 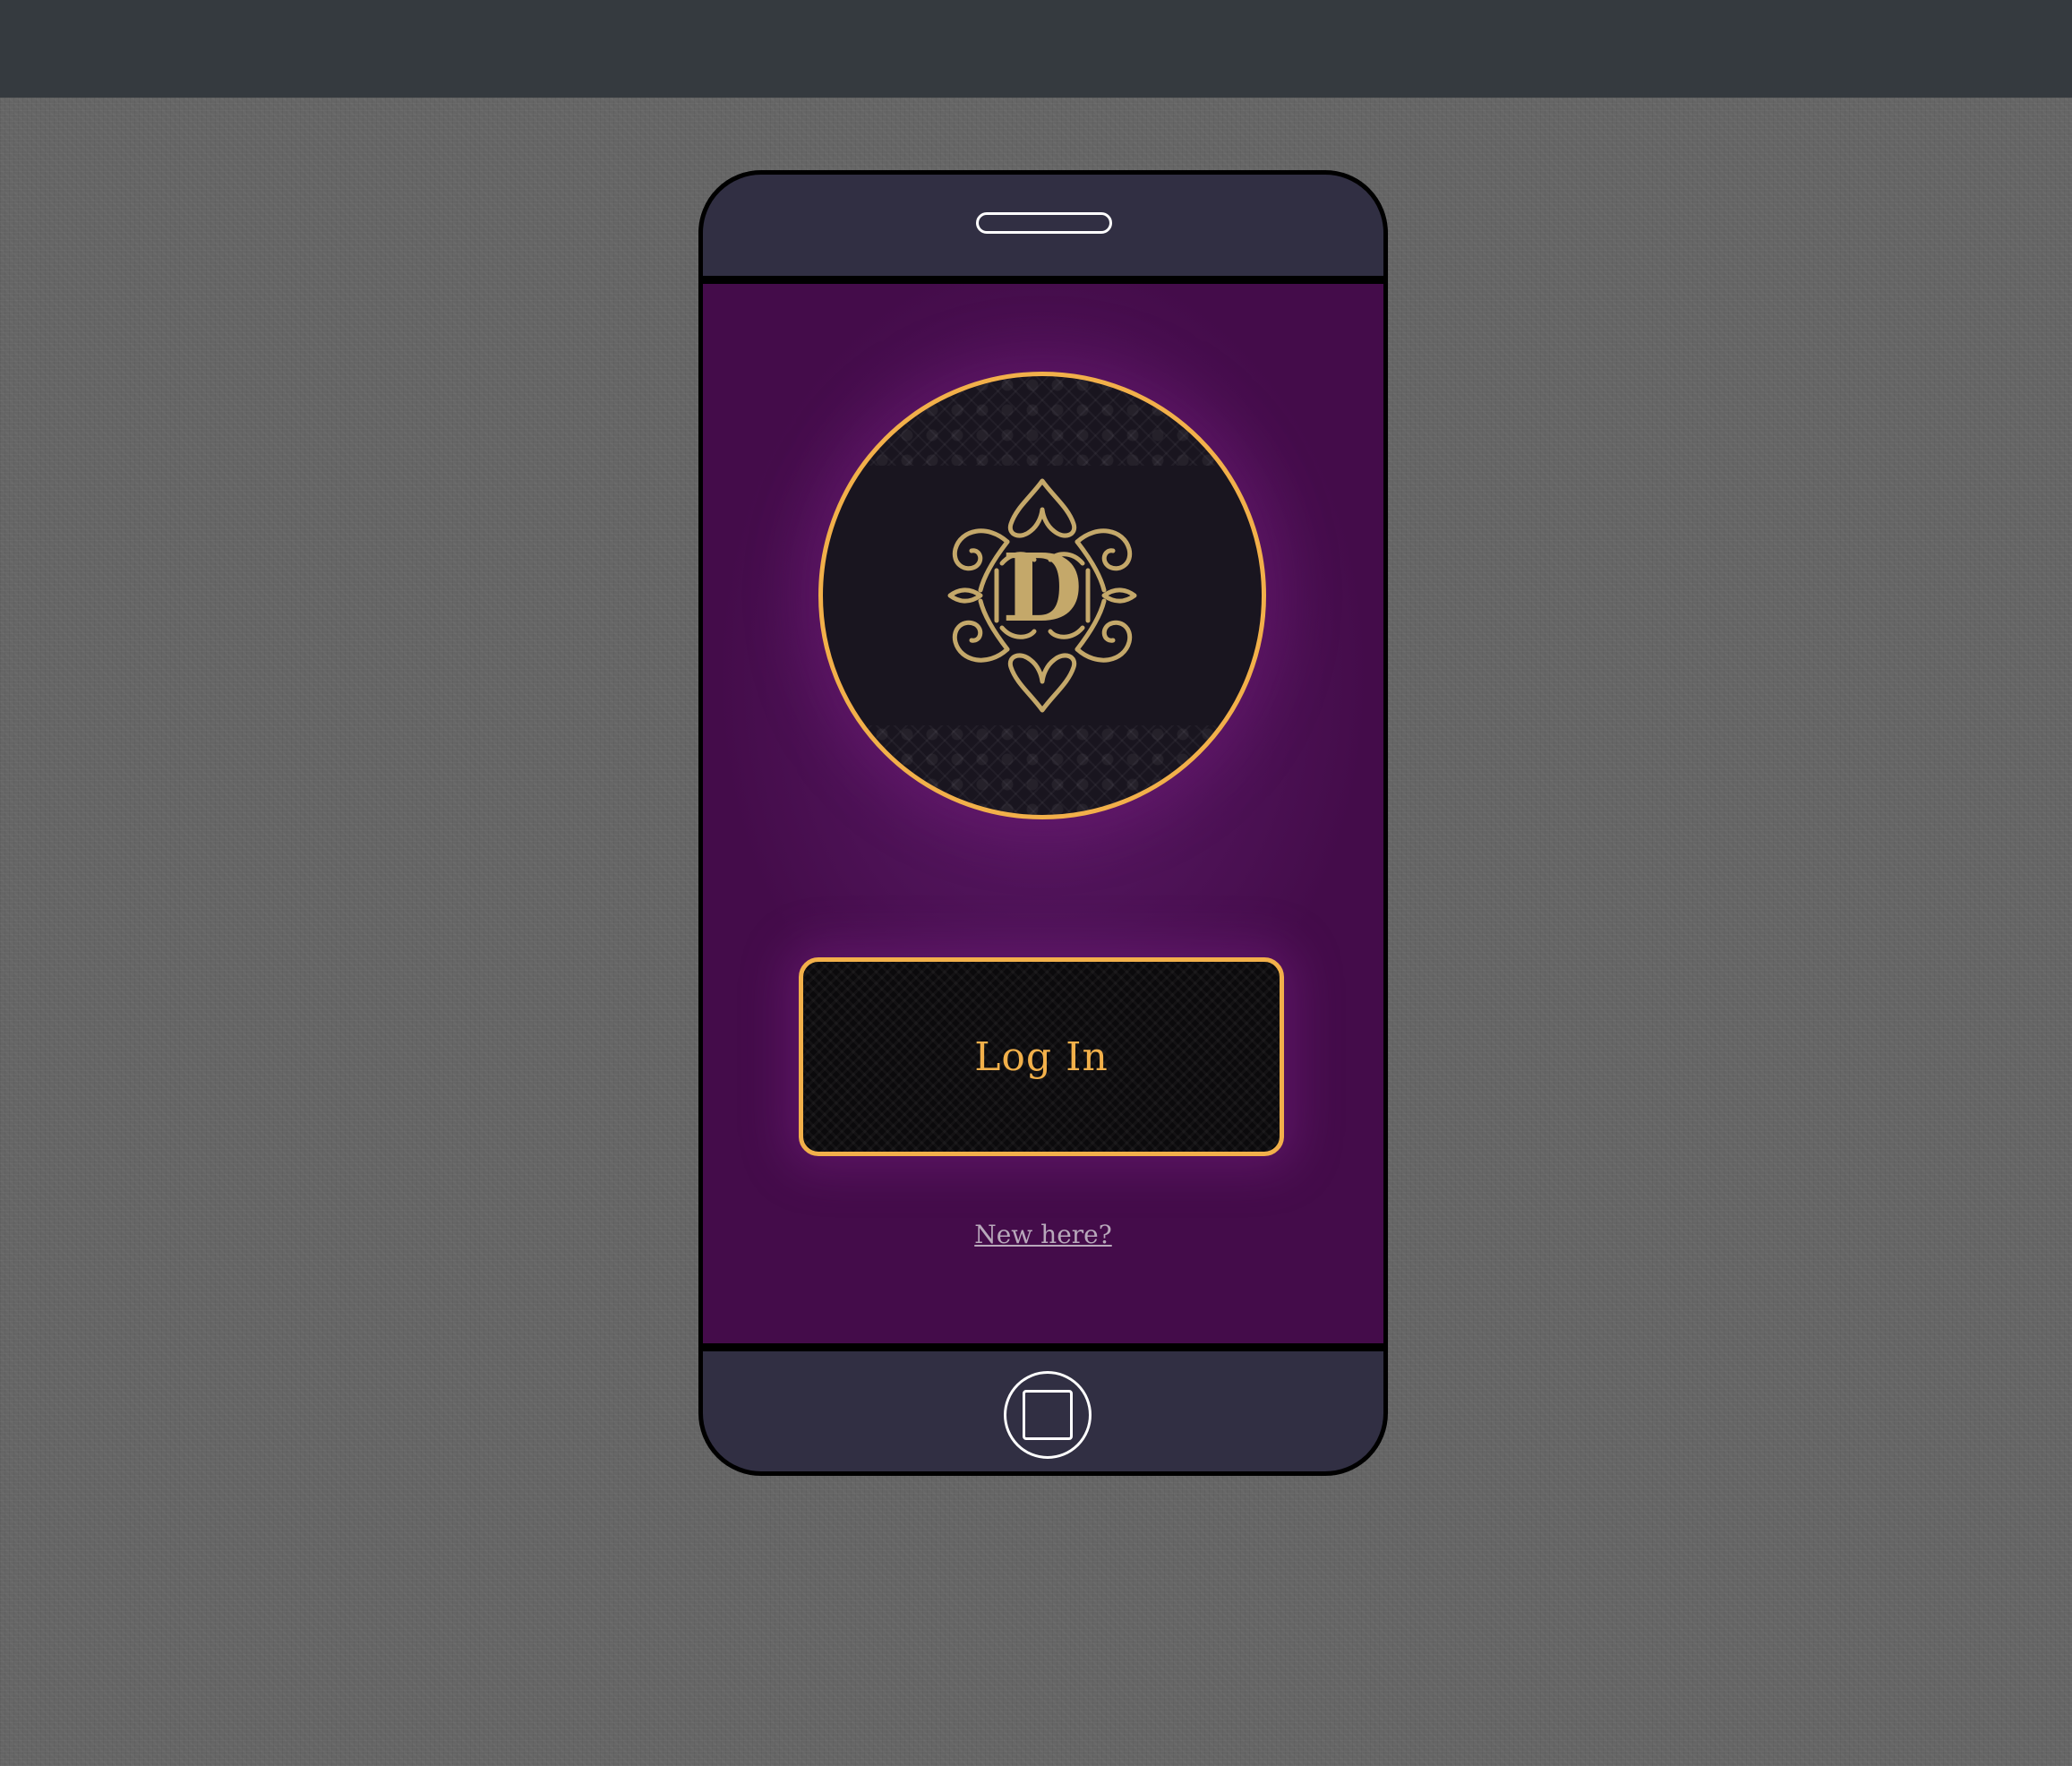 I want to click on home-square-icon, so click(x=1048, y=1415).